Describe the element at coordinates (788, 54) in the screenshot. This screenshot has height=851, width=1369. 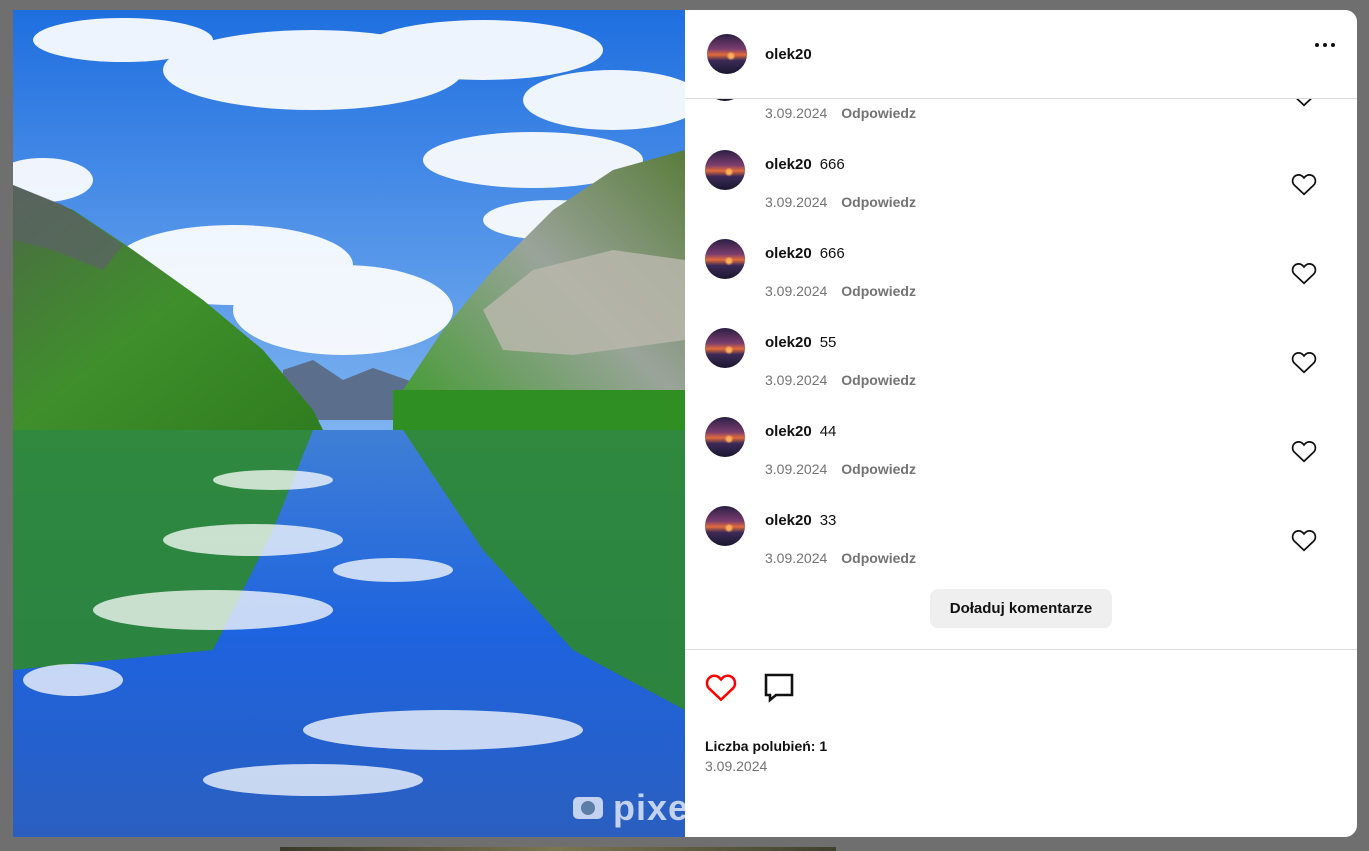
I see `author-name: olek20` at that location.